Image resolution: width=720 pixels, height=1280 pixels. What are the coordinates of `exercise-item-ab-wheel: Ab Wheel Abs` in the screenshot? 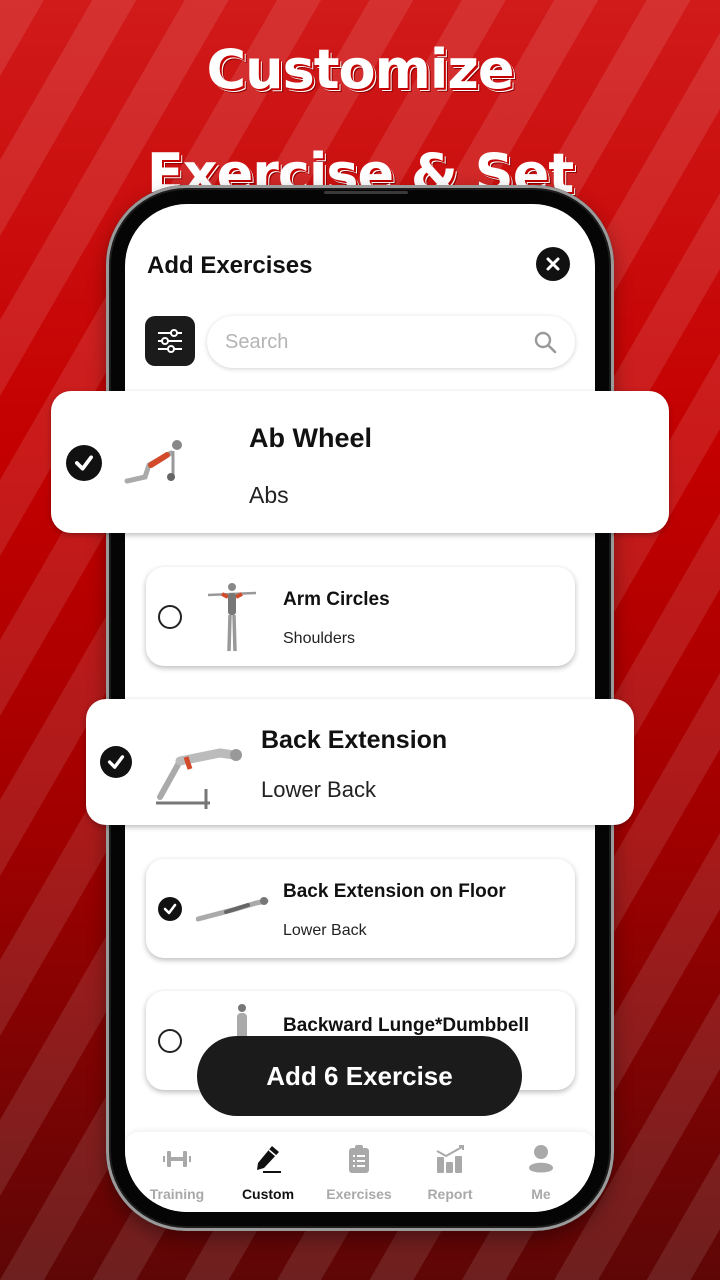 It's located at (360, 462).